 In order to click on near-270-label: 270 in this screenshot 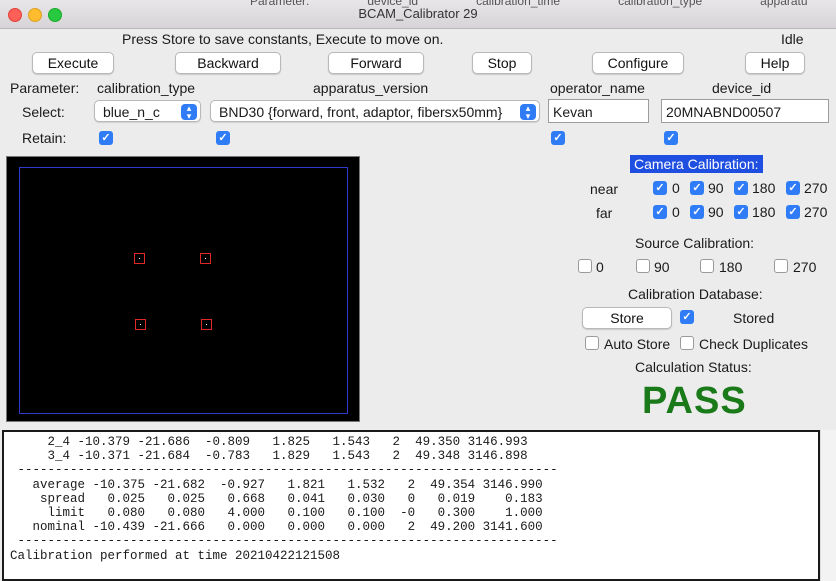, I will do `click(816, 188)`.